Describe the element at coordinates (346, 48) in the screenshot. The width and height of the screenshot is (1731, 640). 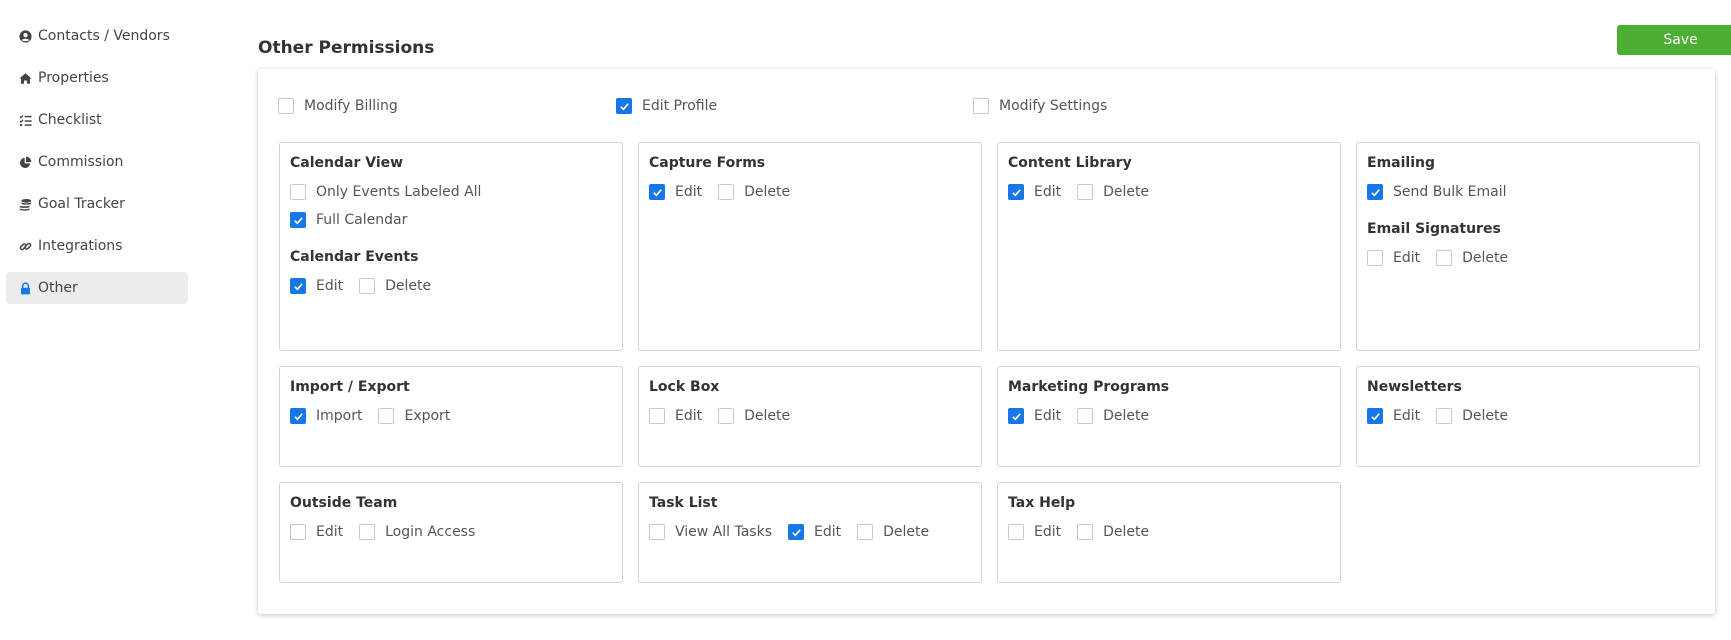
I see `page-title: Other Permissions` at that location.